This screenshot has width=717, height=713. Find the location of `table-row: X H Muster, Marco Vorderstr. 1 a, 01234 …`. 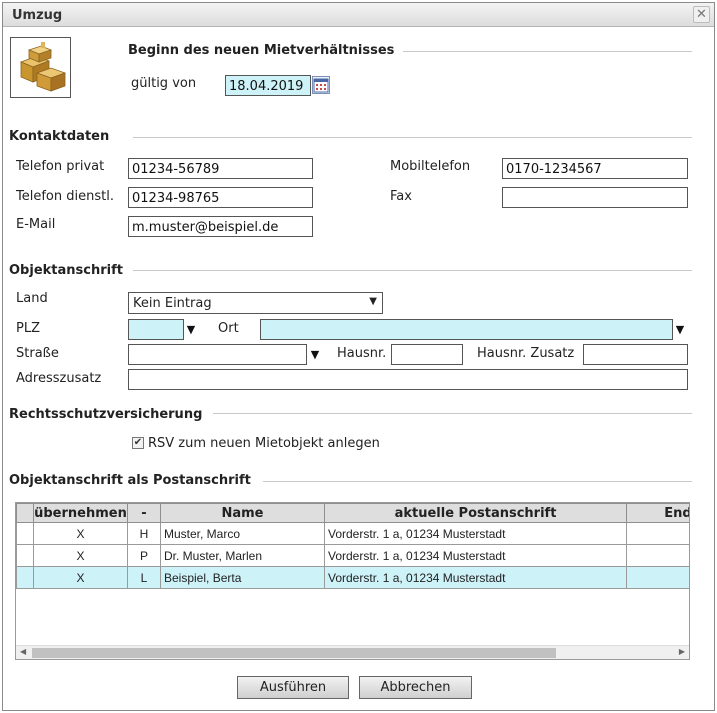

table-row: X H Muster, Marco Vorderstr. 1 a, 01234 … is located at coordinates (352, 533).